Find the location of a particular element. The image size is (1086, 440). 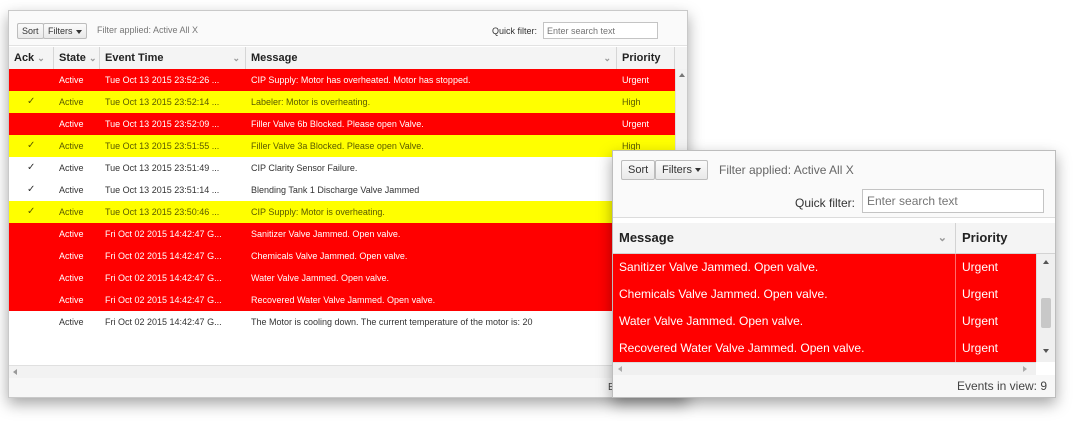

priority-cell: High is located at coordinates (631, 102).